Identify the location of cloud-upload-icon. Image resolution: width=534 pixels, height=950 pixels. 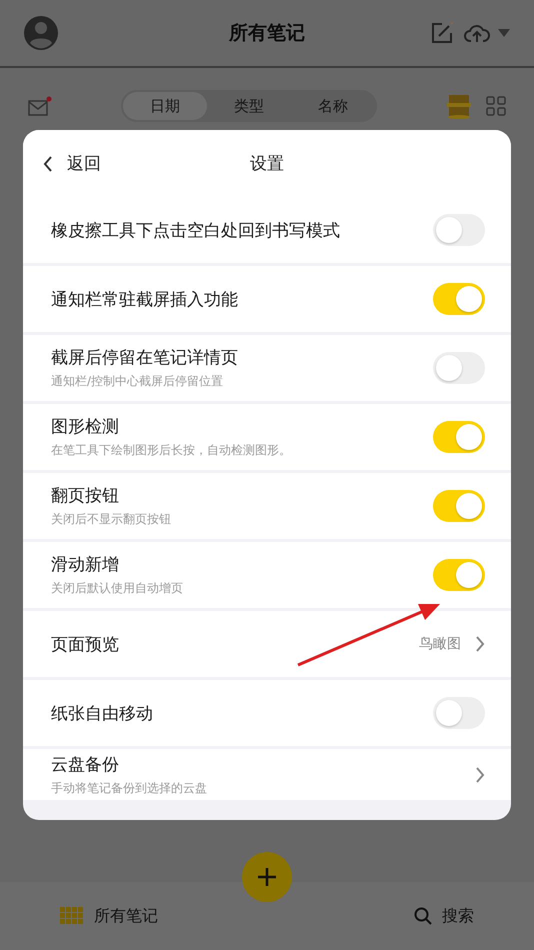
(477, 33).